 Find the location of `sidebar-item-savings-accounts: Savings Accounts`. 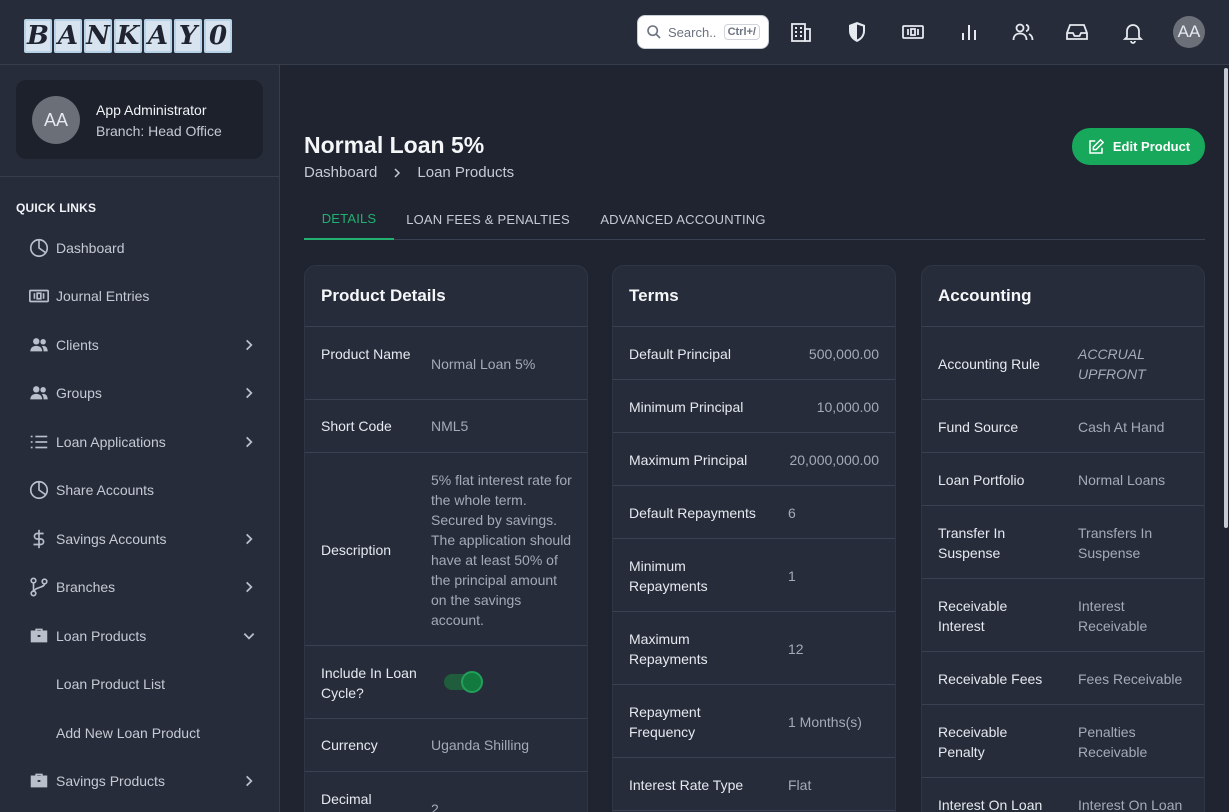

sidebar-item-savings-accounts: Savings Accounts is located at coordinates (139, 539).